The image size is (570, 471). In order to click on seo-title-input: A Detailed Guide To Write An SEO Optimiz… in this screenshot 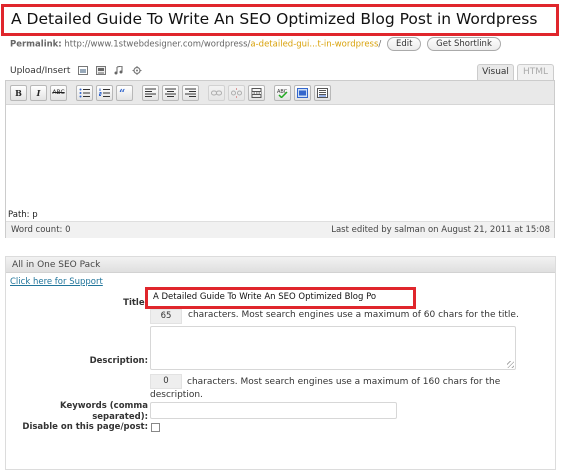, I will do `click(280, 297)`.